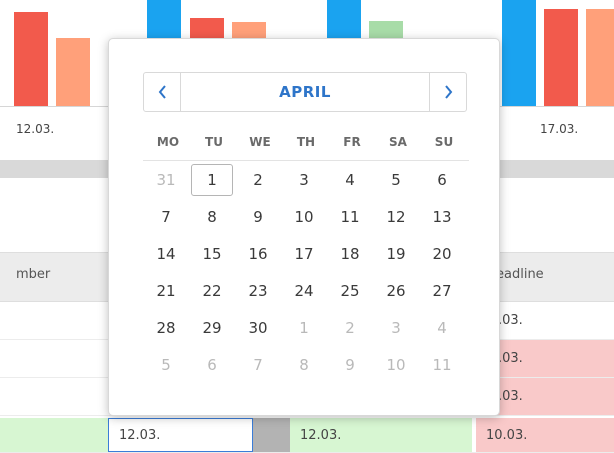  What do you see at coordinates (212, 328) in the screenshot?
I see `calendar-day: 29` at bounding box center [212, 328].